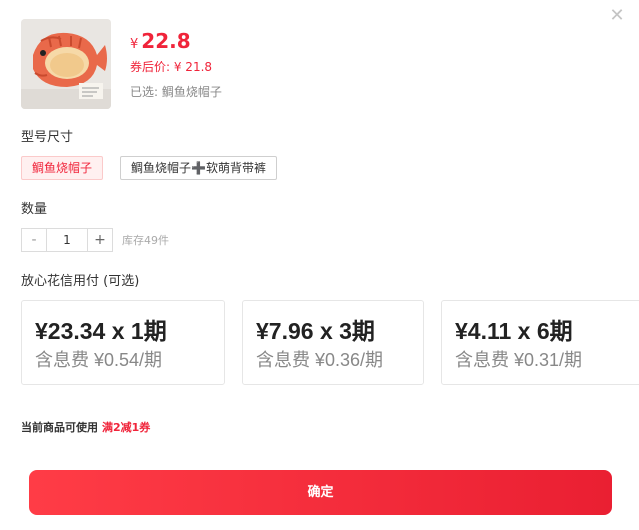 The height and width of the screenshot is (530, 639). I want to click on spec-label: 型号尺寸, so click(47, 137).